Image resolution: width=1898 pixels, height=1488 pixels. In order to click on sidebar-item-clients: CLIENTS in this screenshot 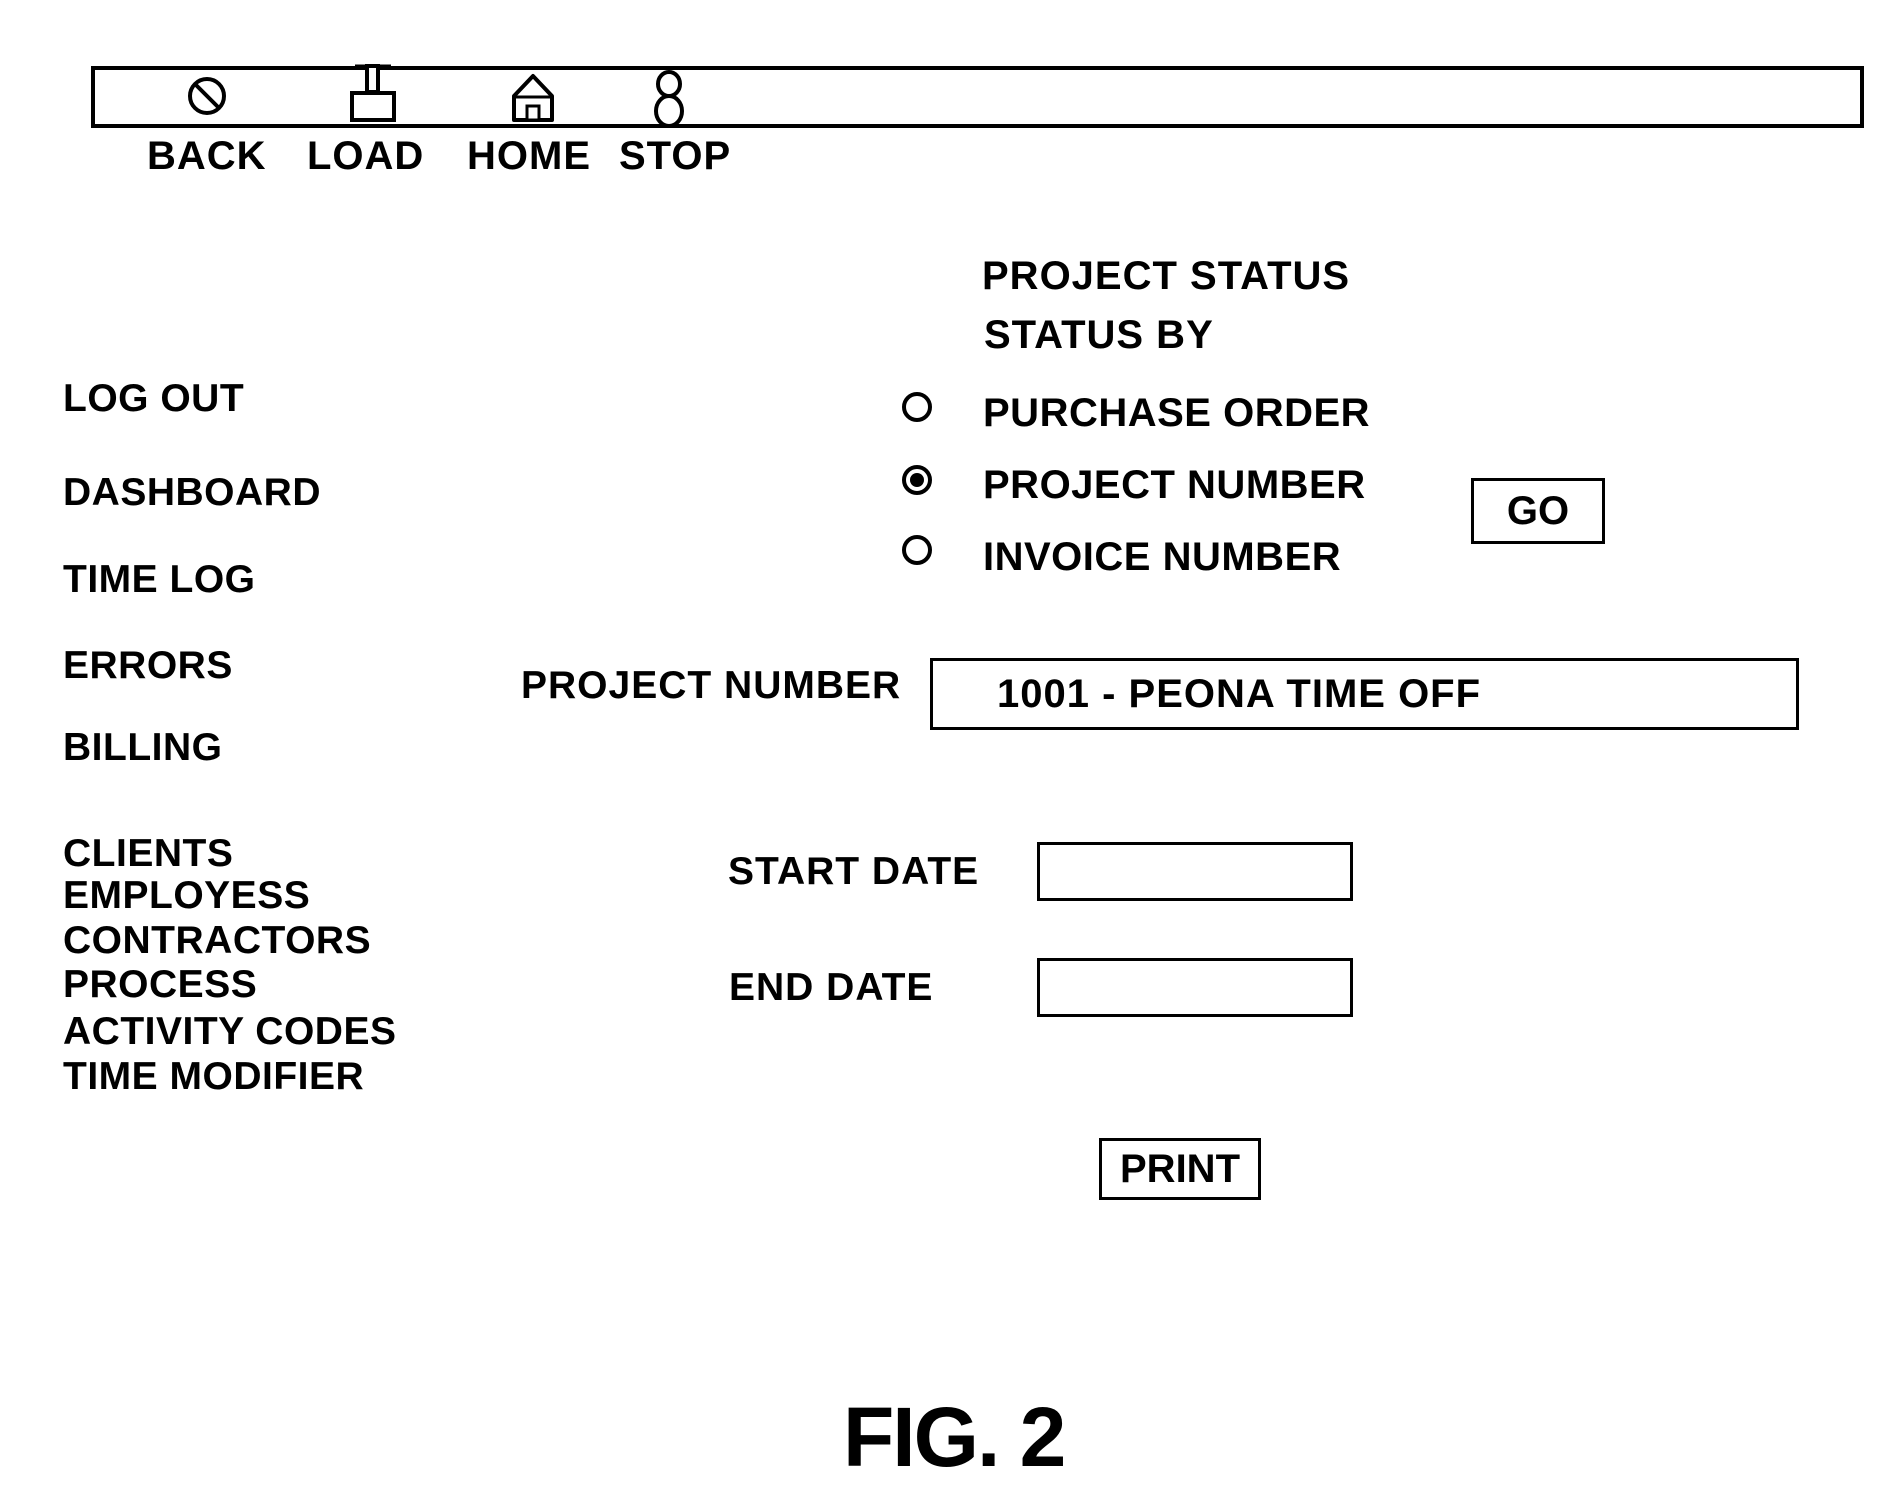, I will do `click(148, 853)`.